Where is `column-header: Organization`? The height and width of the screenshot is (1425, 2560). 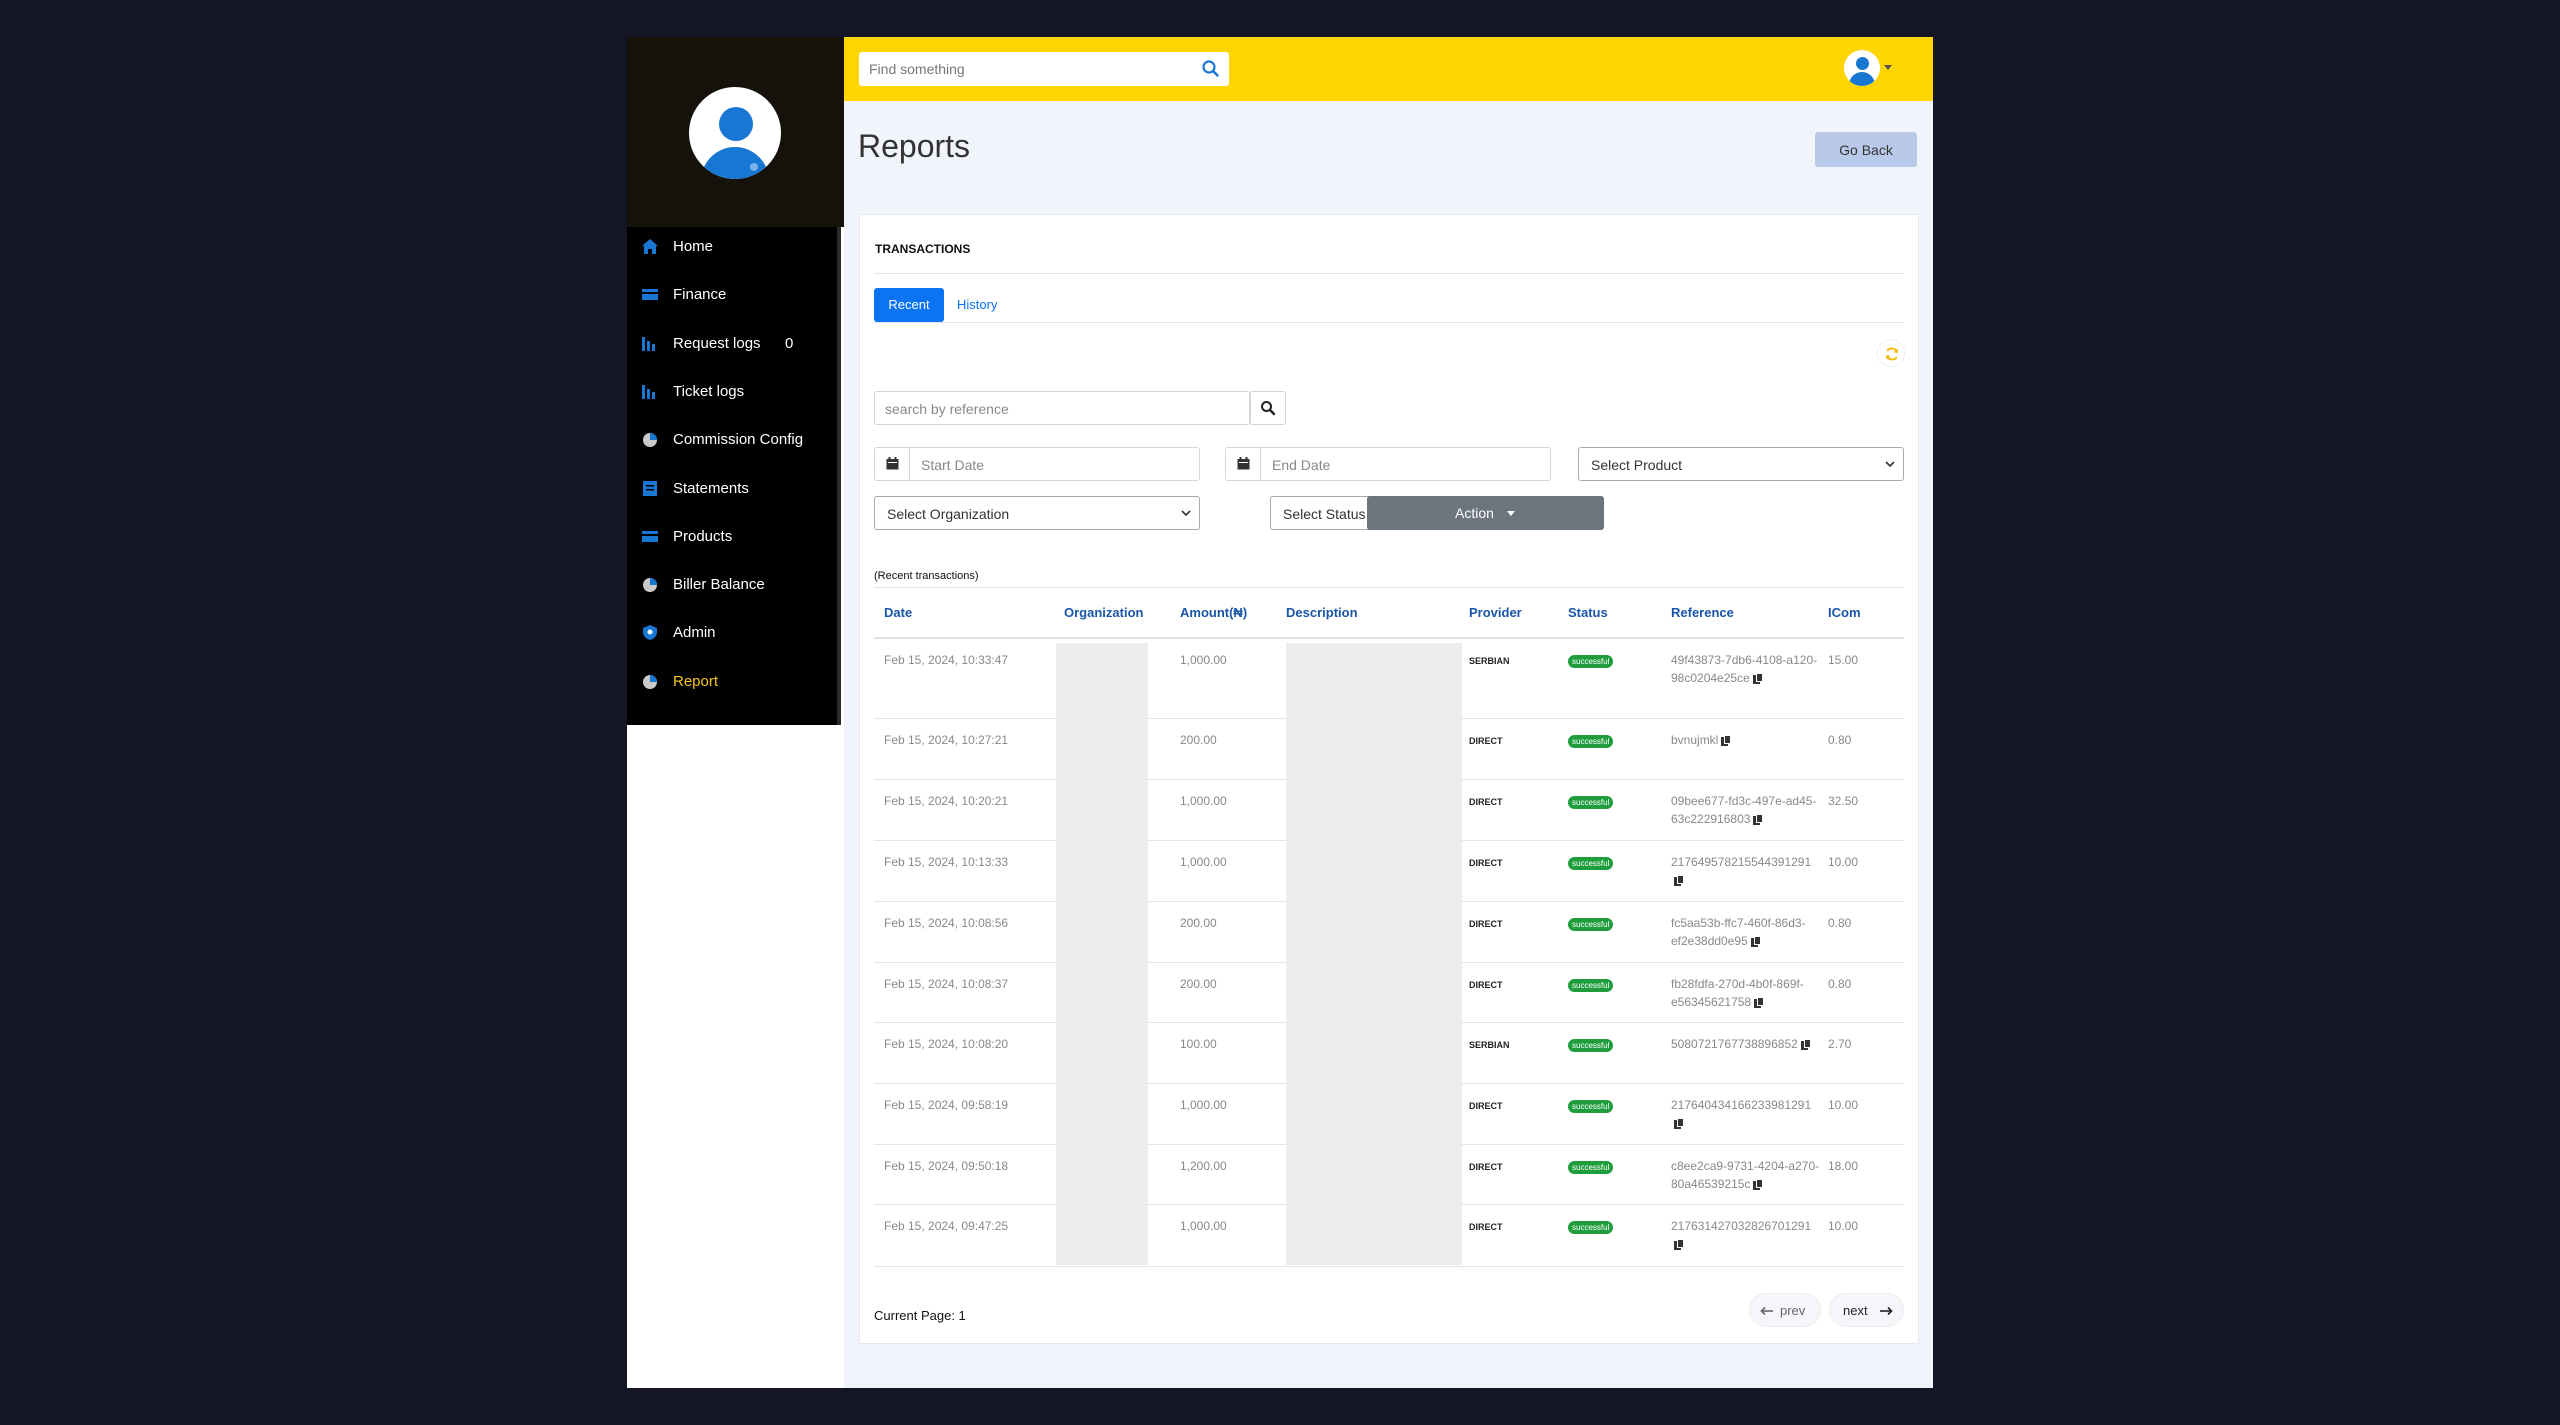 column-header: Organization is located at coordinates (1103, 612).